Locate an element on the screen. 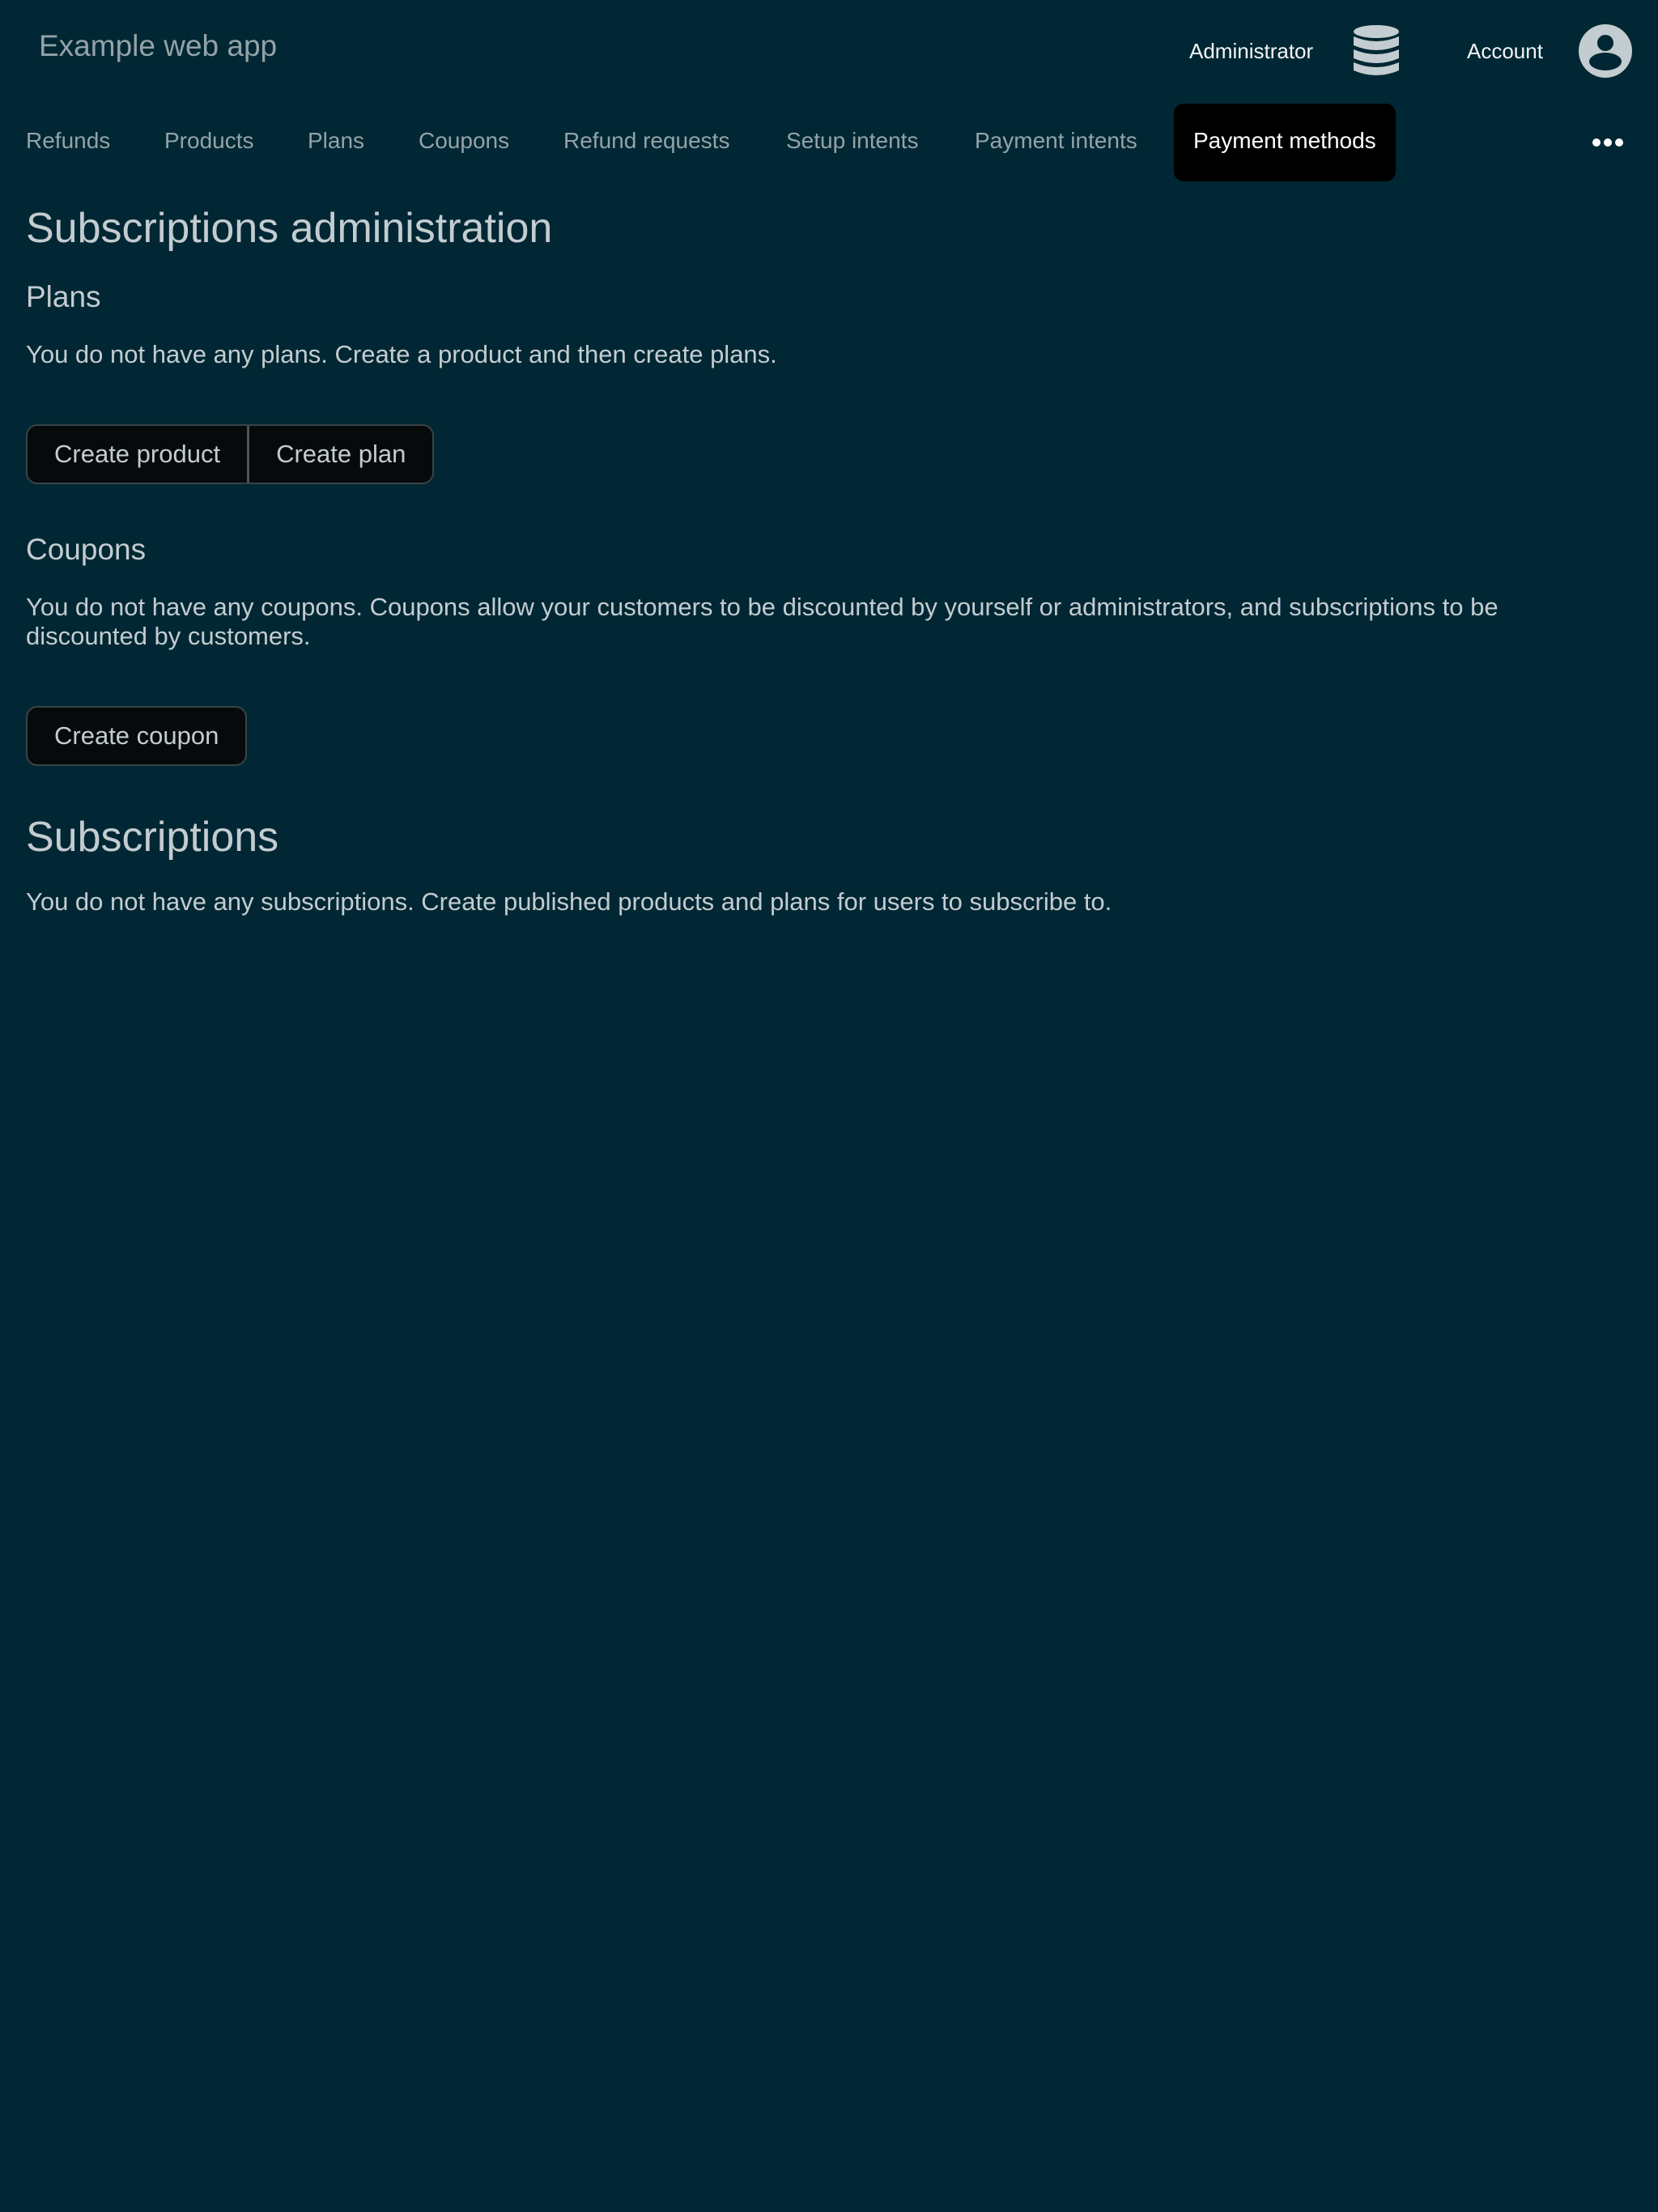 The image size is (1658, 2212). tab-refund-requests: Refund requests is located at coordinates (646, 142).